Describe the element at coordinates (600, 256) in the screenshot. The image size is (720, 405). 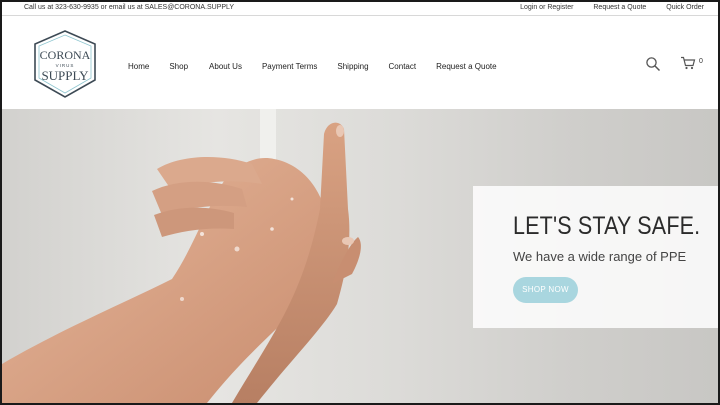
I see `hero-subline: We have a wide range of PPE` at that location.